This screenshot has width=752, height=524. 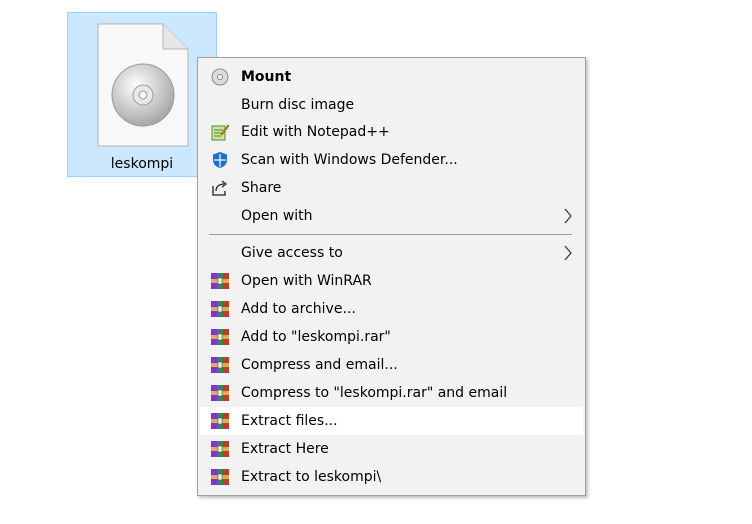 I want to click on menu-item-label: Burn disc image, so click(x=298, y=105).